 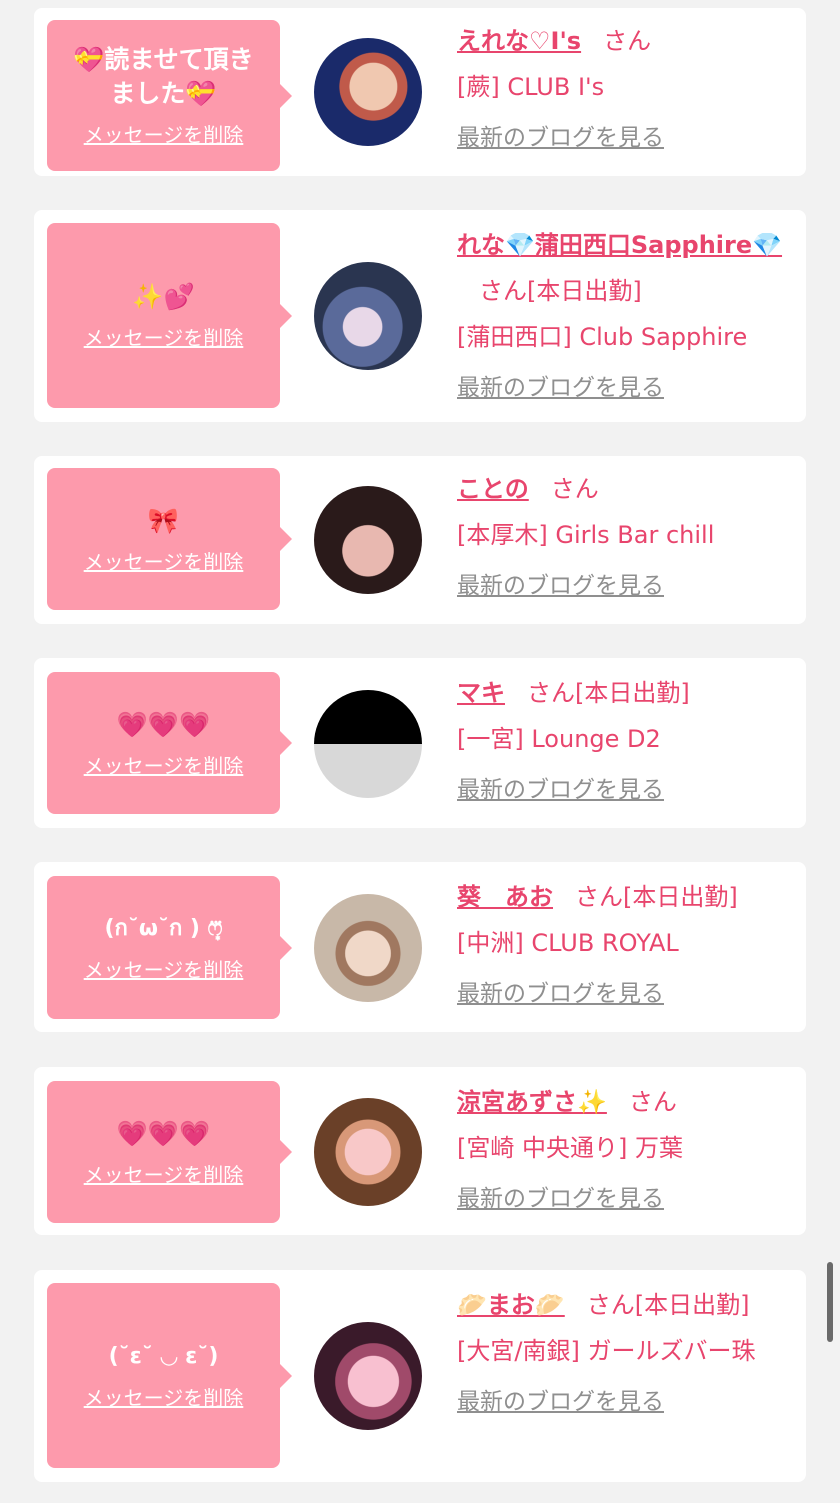 I want to click on message-bubble: (ก˘ω˘ก ) ෆ͙⃛ メッセージを削除, so click(x=169, y=947).